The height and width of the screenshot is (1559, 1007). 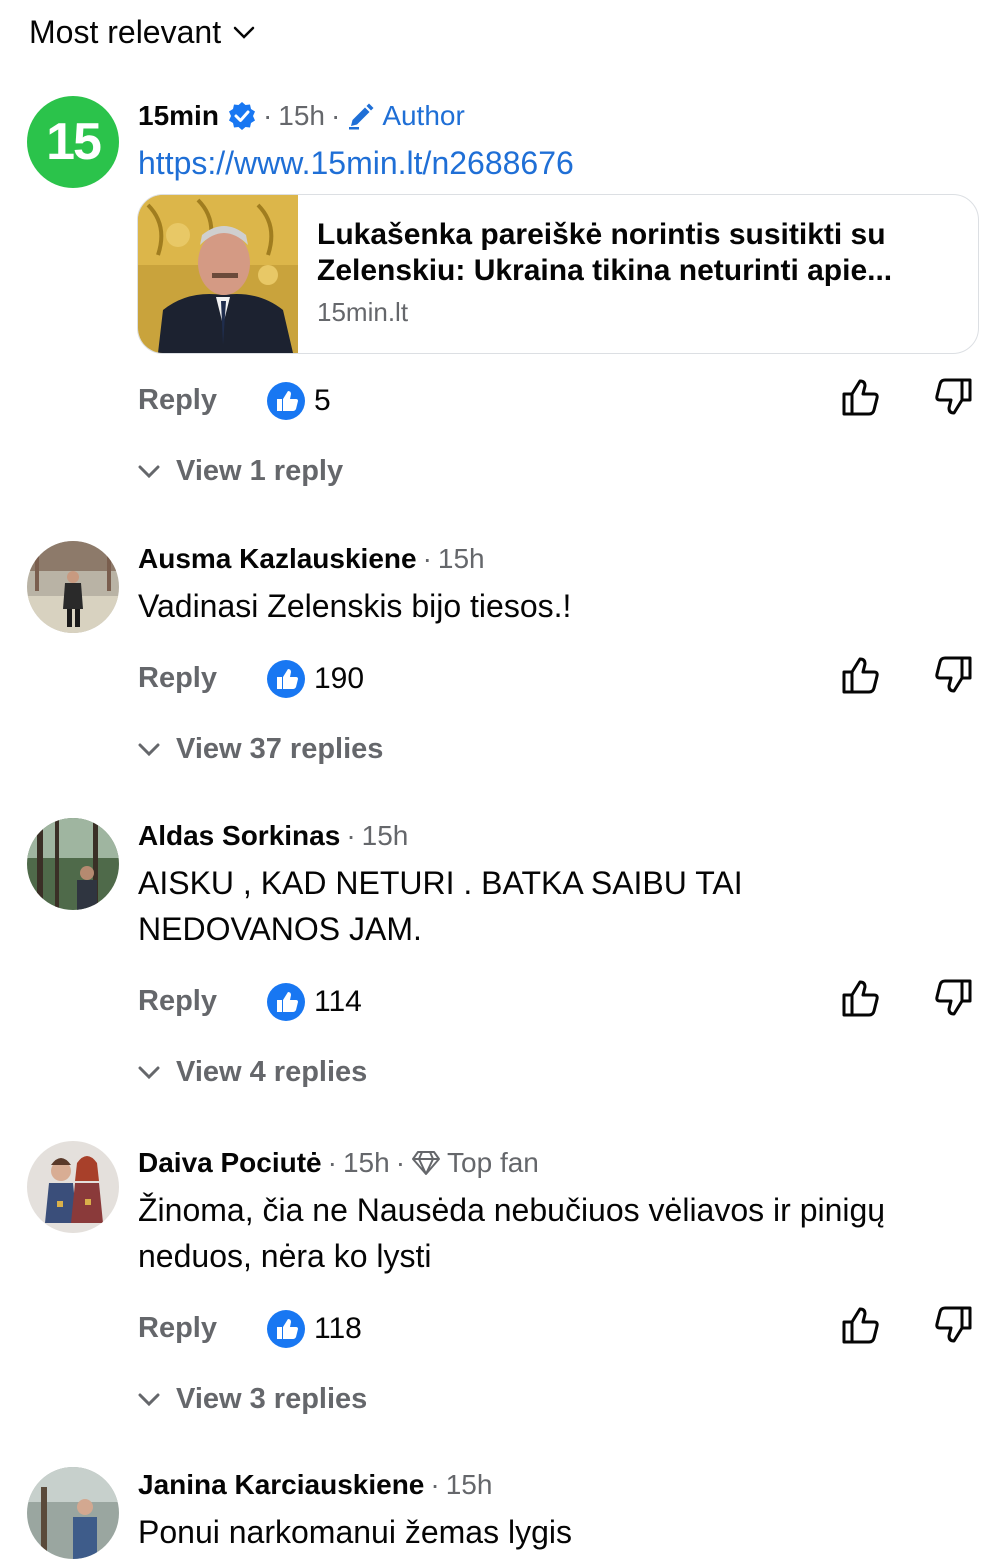 I want to click on comment-text: Ponui narkomanui žemas lygis, so click(x=355, y=1532).